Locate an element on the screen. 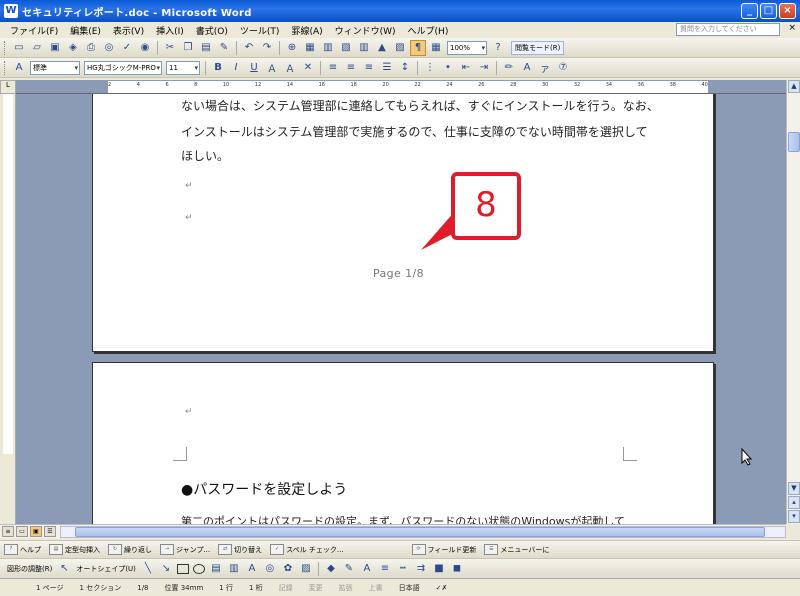 The height and width of the screenshot is (596, 800). repeat-button: ↻ 繰り返し is located at coordinates (130, 549).